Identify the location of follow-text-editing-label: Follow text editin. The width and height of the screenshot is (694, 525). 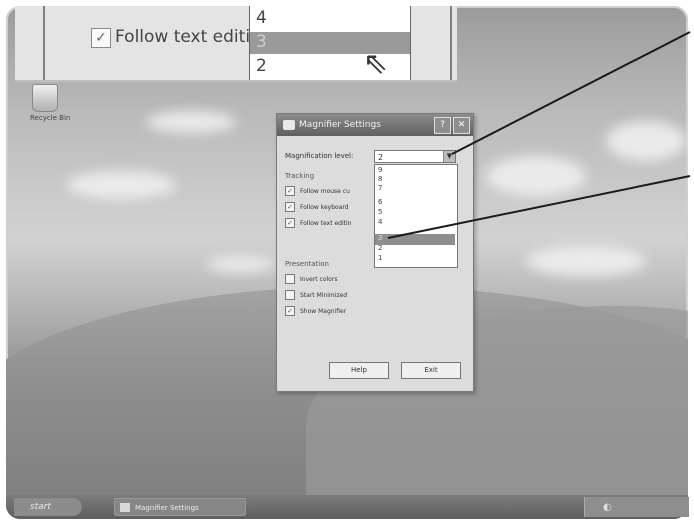
(188, 37).